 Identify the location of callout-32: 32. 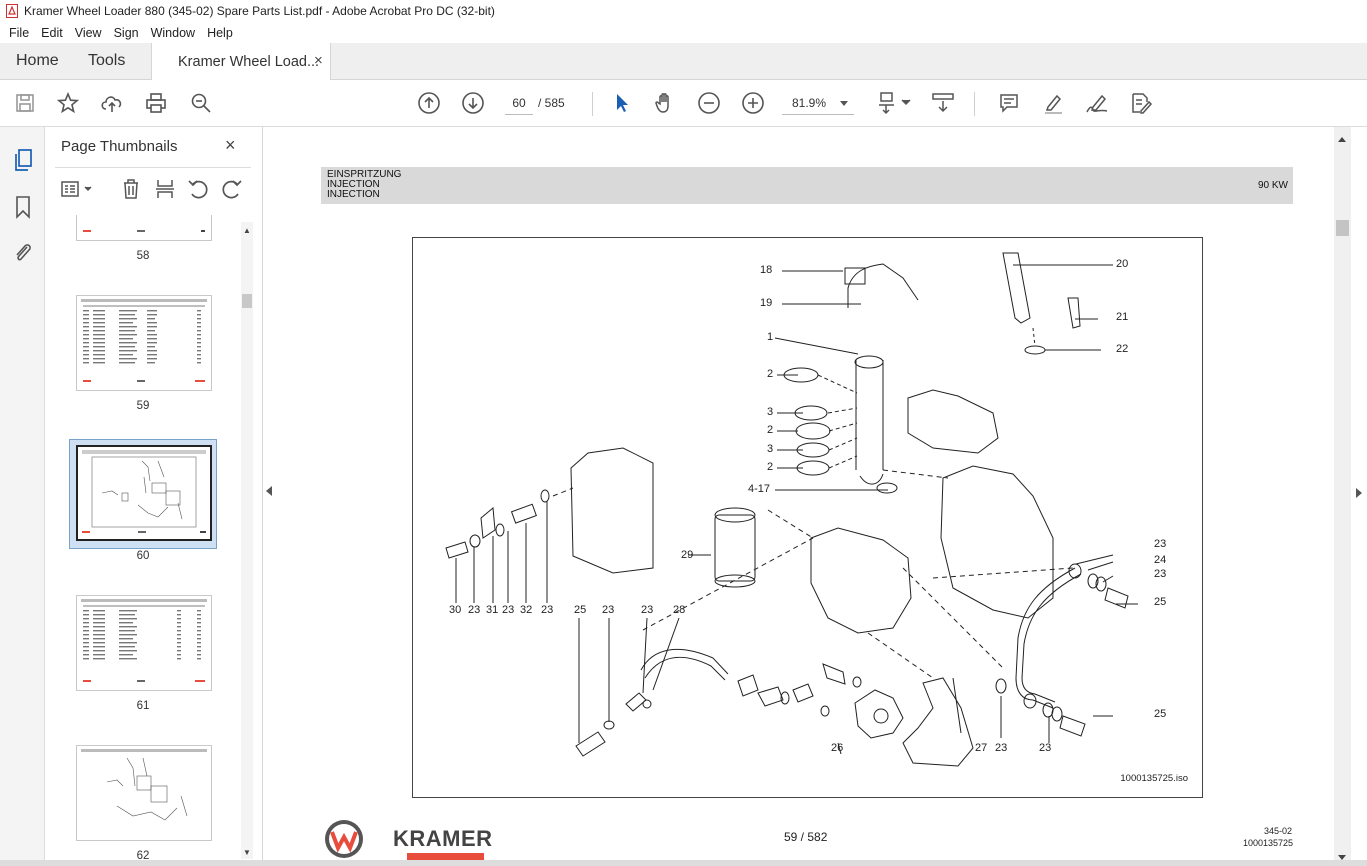
(526, 610).